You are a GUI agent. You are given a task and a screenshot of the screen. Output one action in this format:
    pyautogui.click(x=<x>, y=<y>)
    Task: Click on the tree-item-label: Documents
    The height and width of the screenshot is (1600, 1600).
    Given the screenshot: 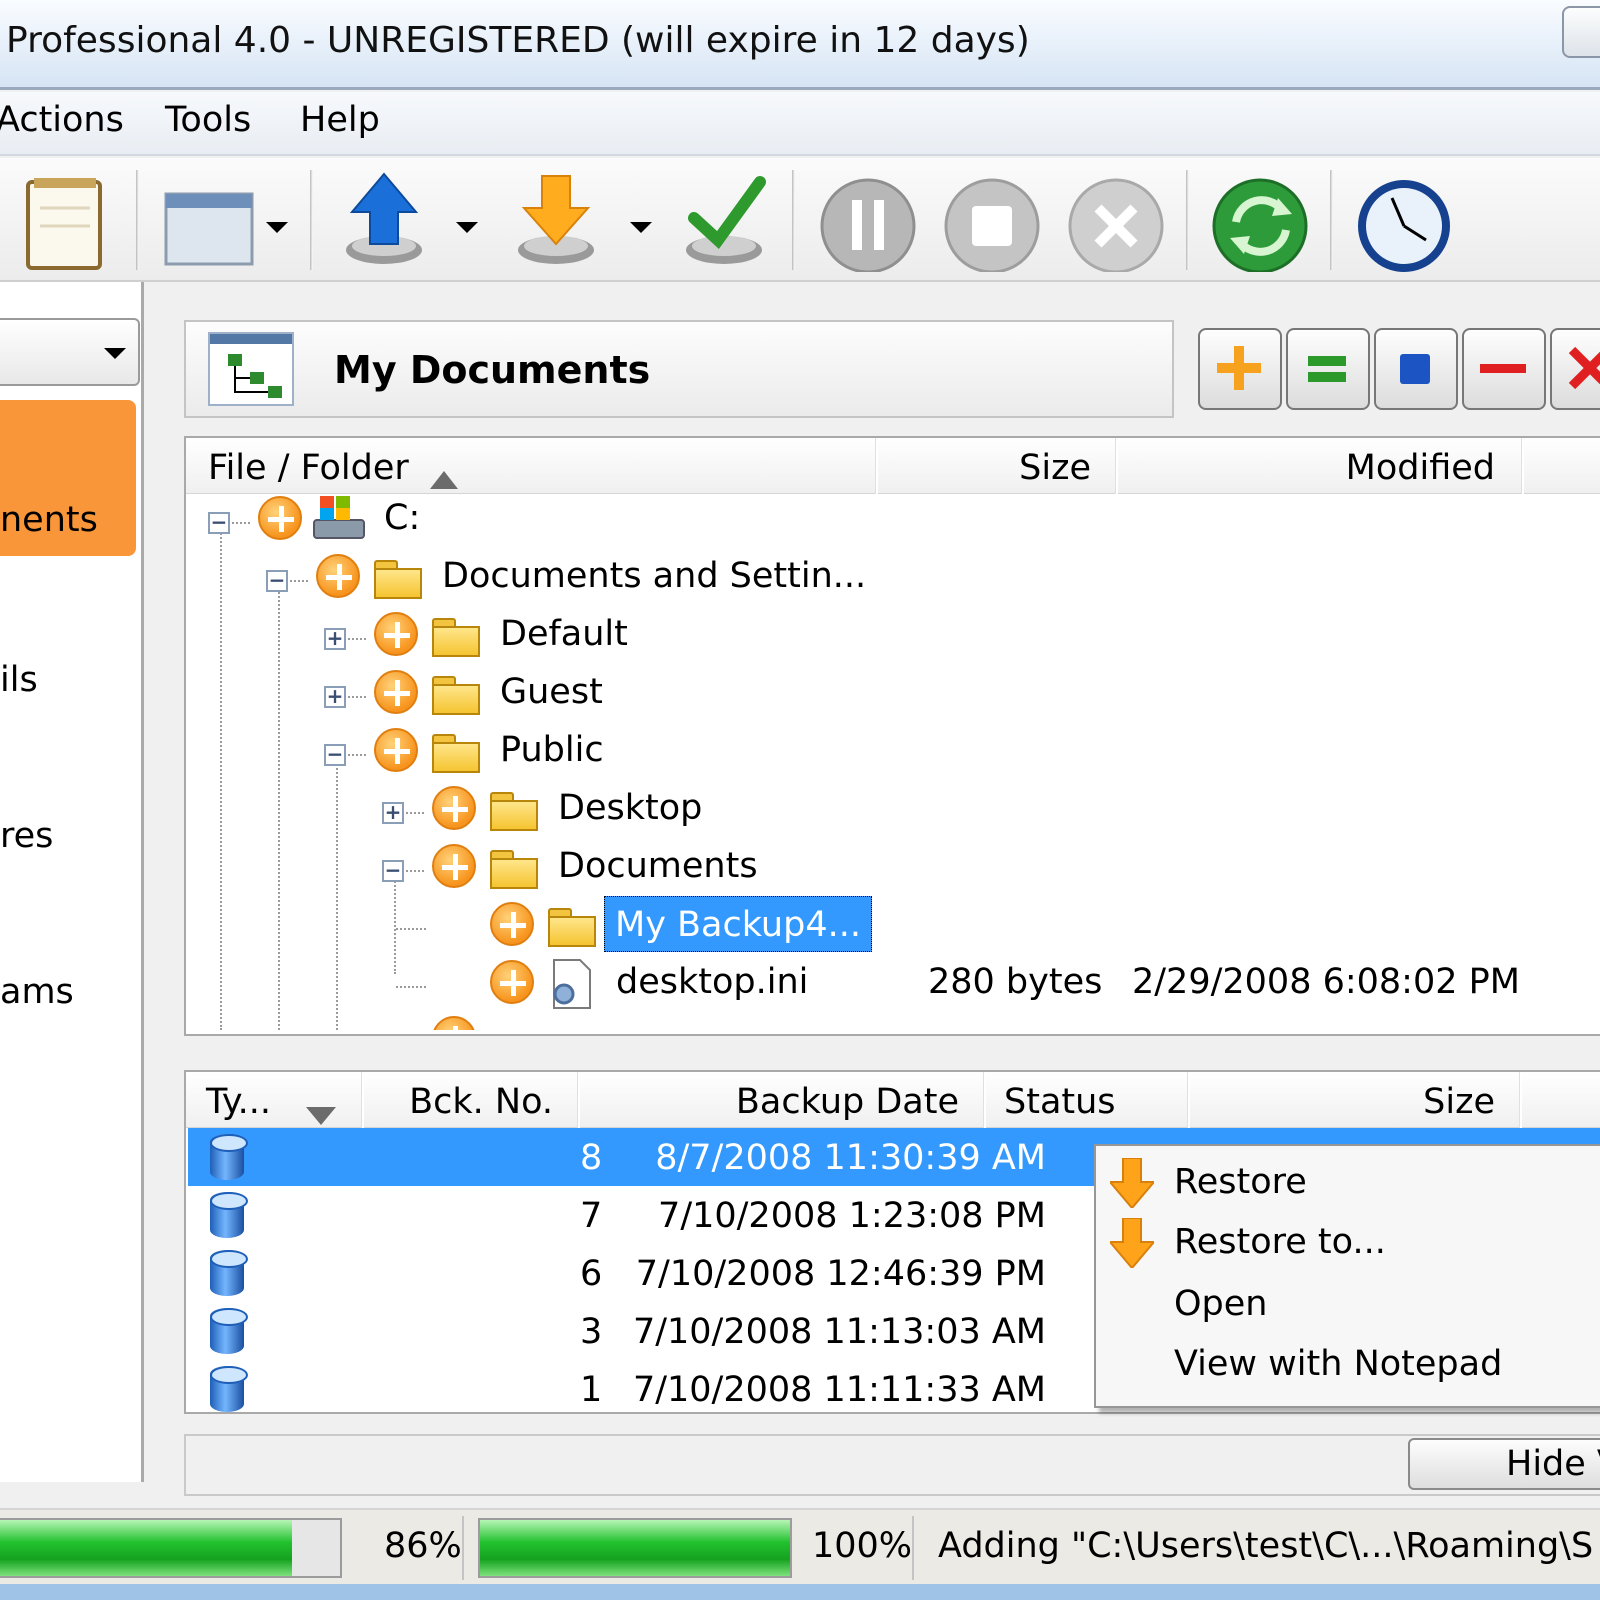 What is the action you would take?
    pyautogui.click(x=658, y=866)
    